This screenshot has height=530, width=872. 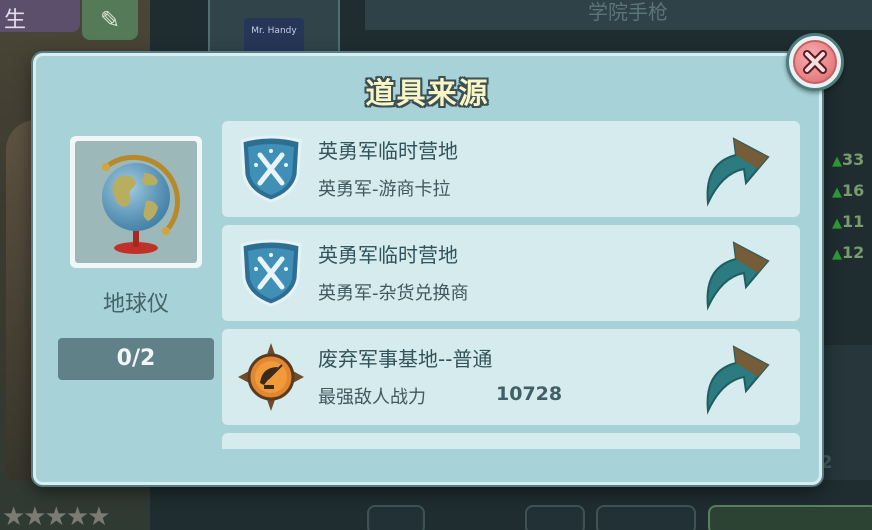 I want to click on close-button, so click(x=815, y=62).